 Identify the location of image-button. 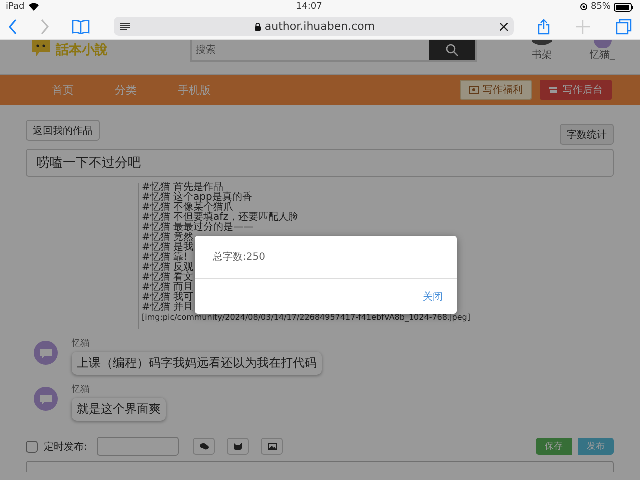
(272, 446).